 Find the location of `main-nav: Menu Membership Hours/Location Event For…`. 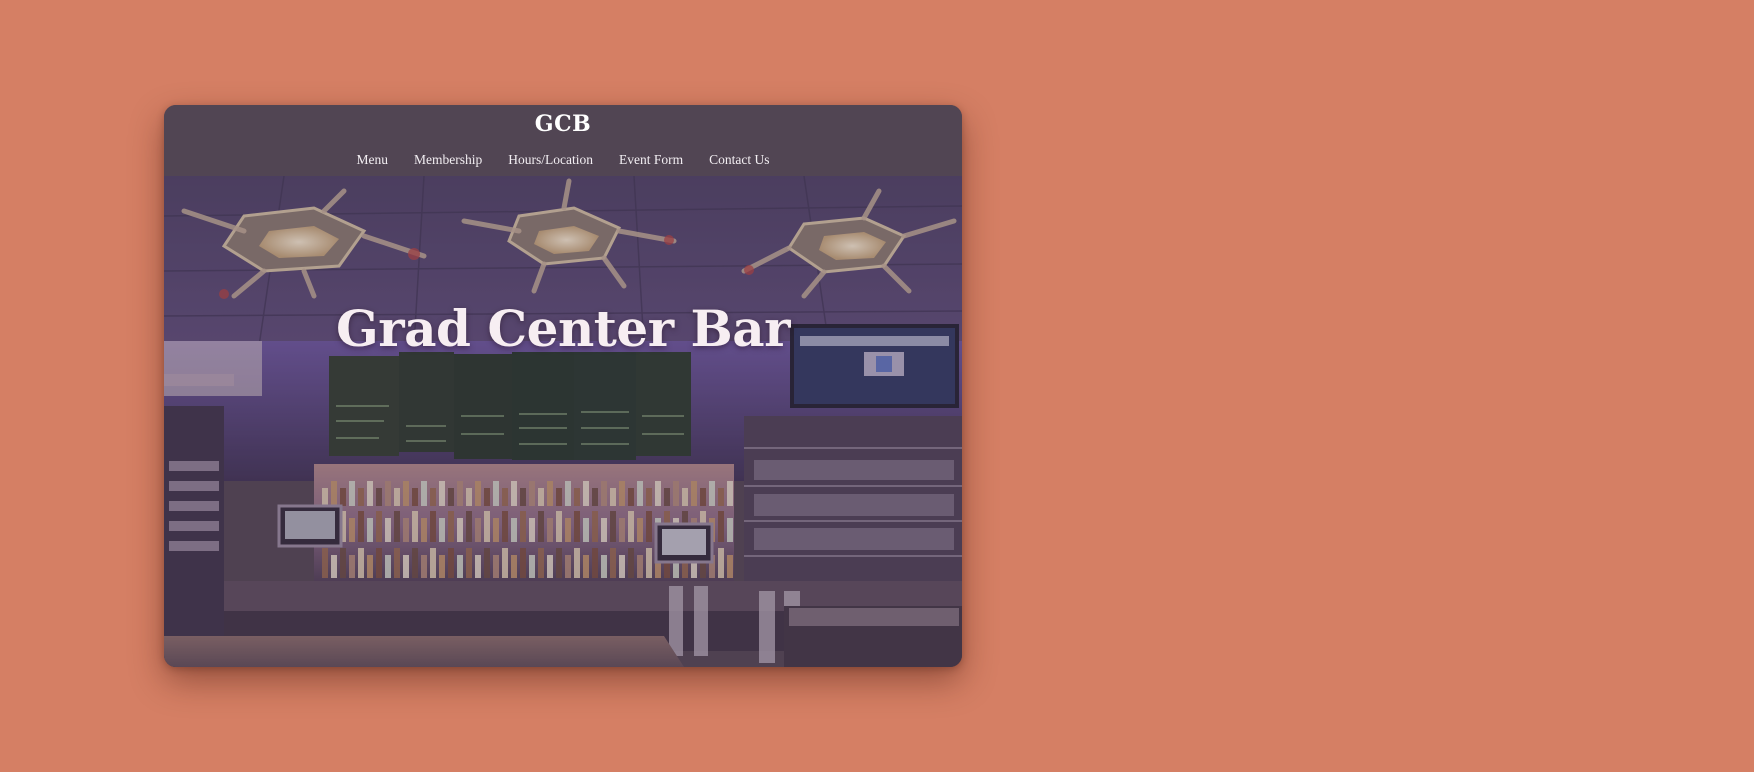

main-nav: Menu Membership Hours/Location Event For… is located at coordinates (563, 160).